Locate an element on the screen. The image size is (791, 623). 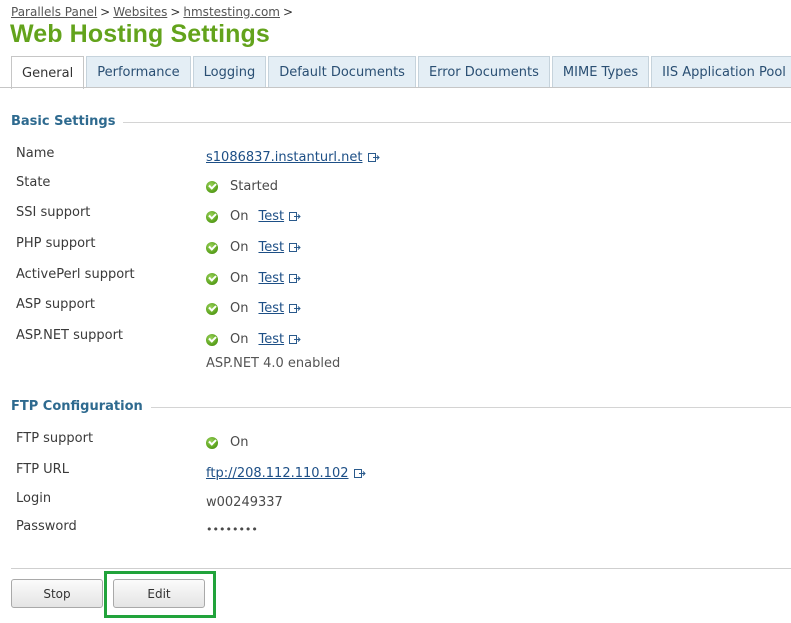
activeperl-test-link: Test is located at coordinates (271, 278).